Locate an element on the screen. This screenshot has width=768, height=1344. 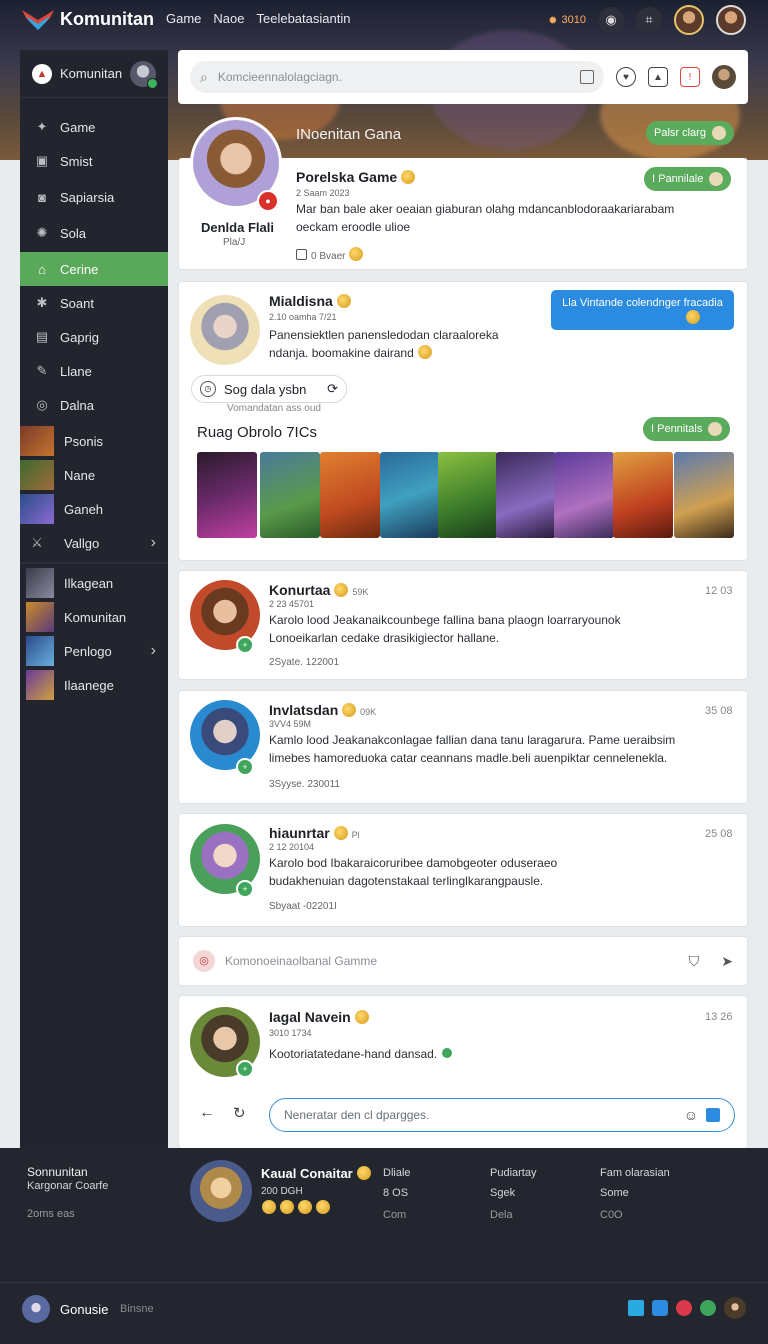
back-arrow-icon: ← is located at coordinates (207, 1113).